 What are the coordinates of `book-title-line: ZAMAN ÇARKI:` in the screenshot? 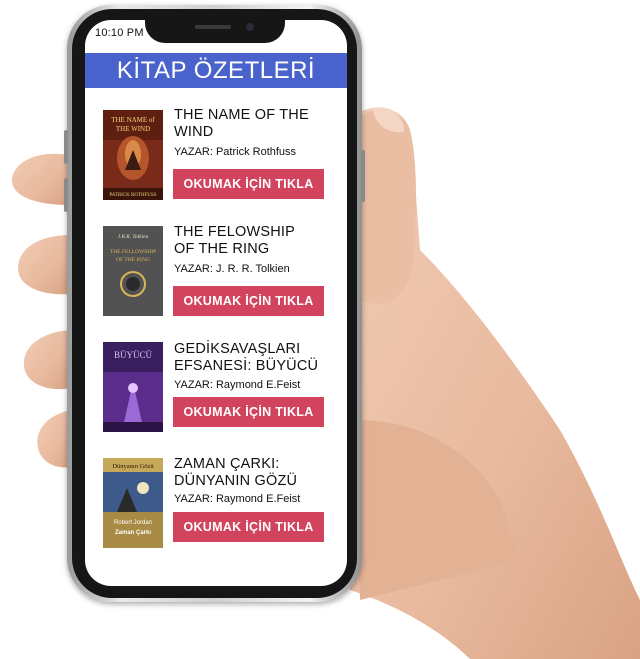 It's located at (227, 464).